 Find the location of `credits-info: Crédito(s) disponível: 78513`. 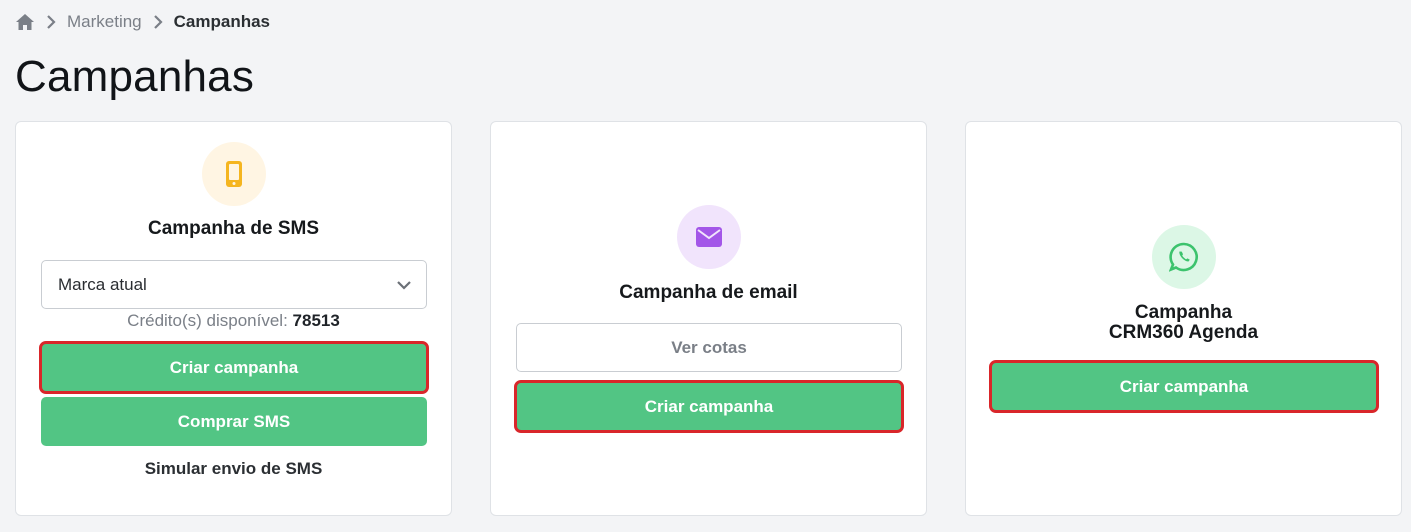

credits-info: Crédito(s) disponível: 78513 is located at coordinates (233, 321).